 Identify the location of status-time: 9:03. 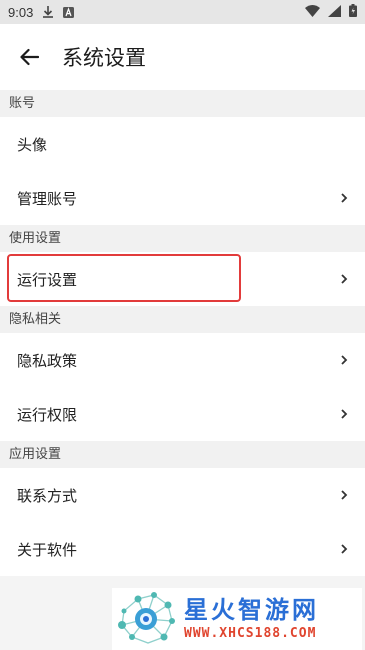
(21, 12).